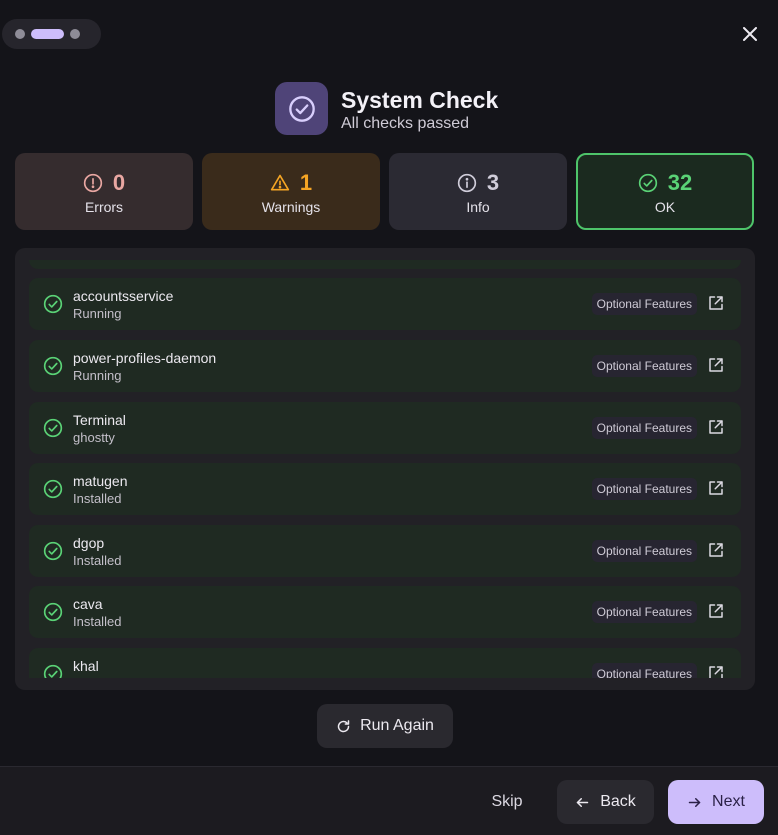  Describe the element at coordinates (291, 206) in the screenshot. I see `warnings-label: Warnings` at that location.